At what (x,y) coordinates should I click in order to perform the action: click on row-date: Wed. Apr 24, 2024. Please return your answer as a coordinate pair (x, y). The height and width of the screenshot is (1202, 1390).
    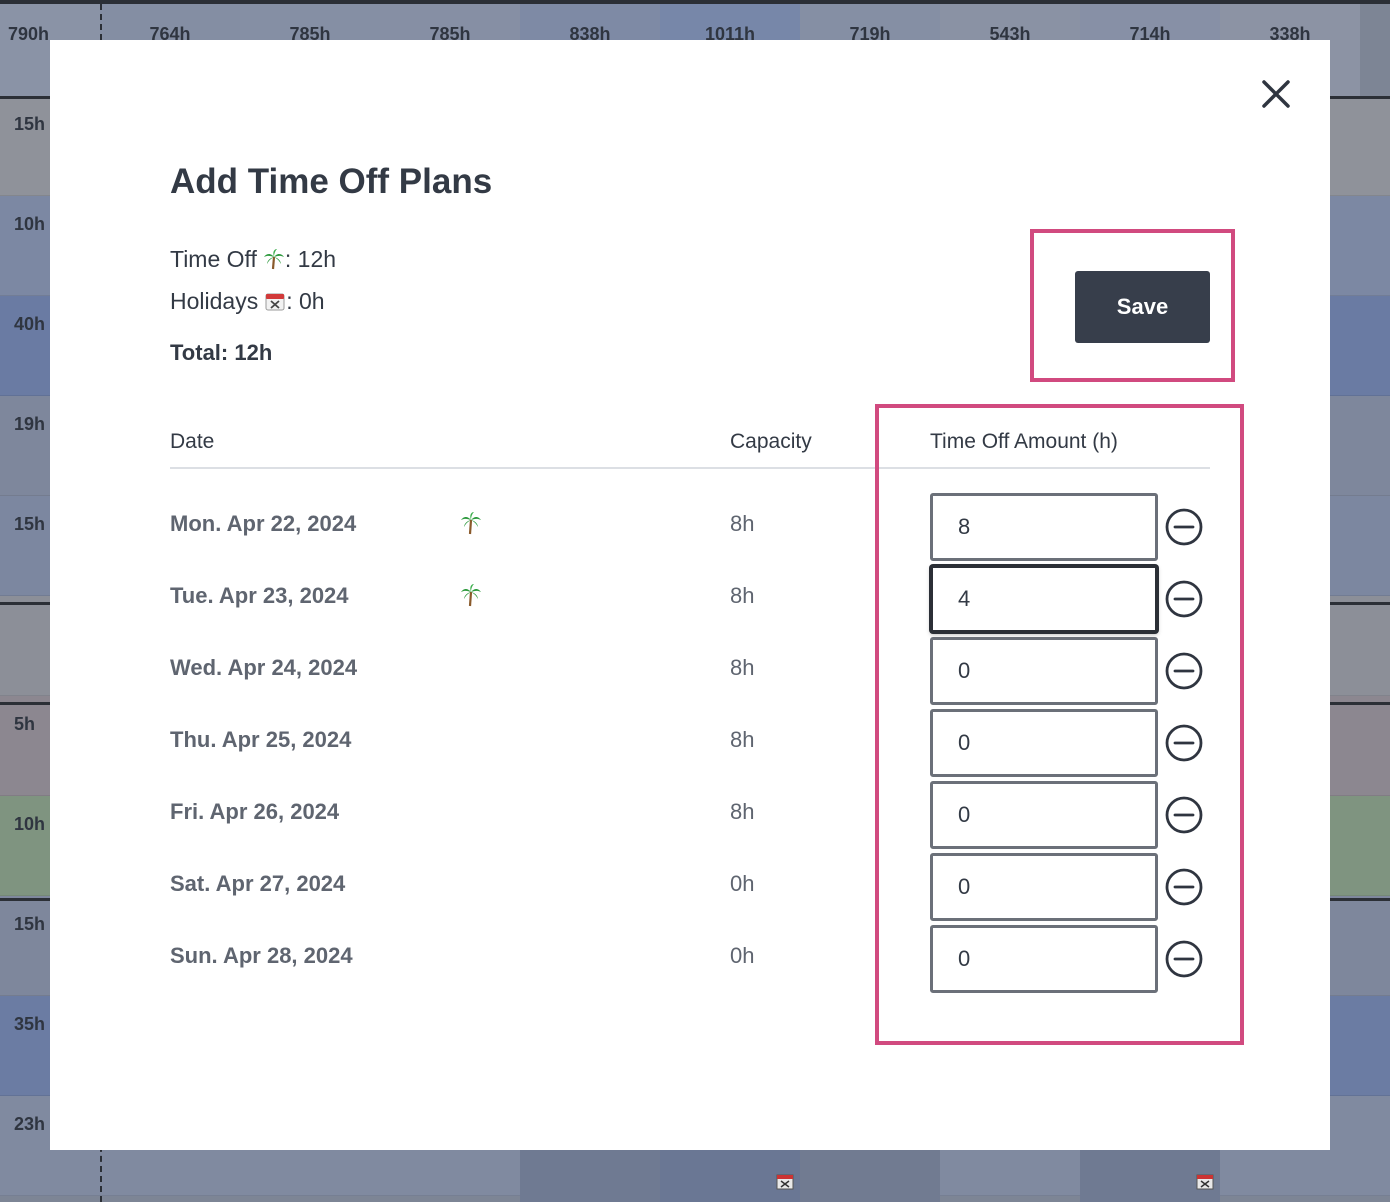
    Looking at the image, I should click on (264, 667).